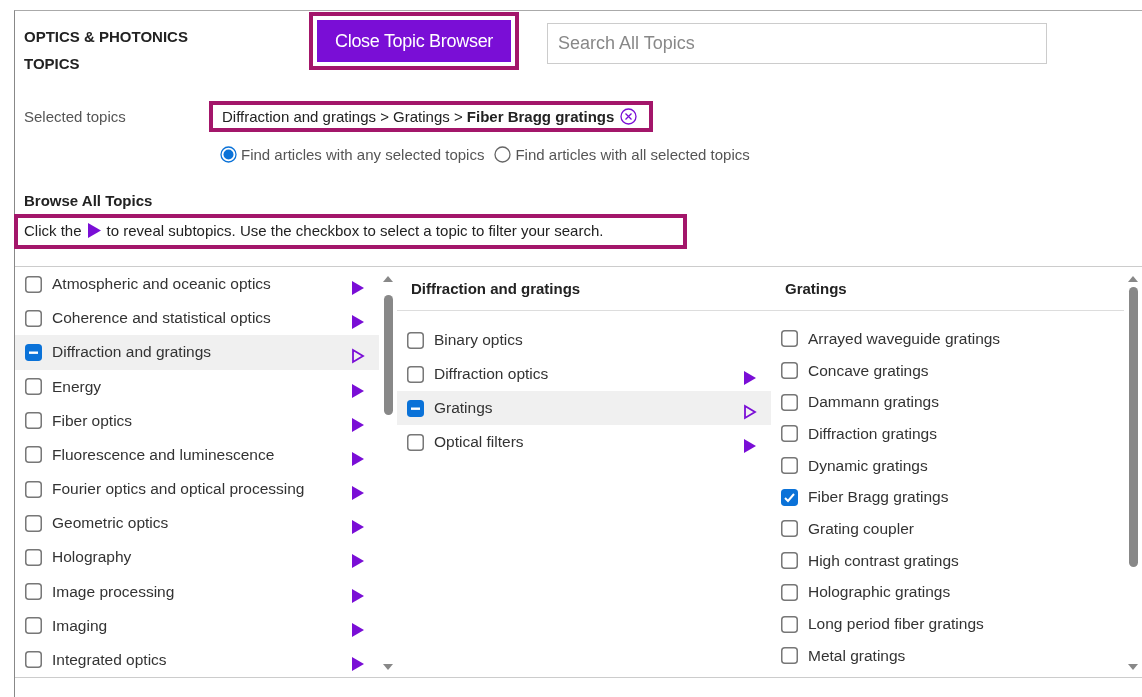 The height and width of the screenshot is (697, 1142). Describe the element at coordinates (880, 592) in the screenshot. I see `topic-label: Holographic gratings` at that location.